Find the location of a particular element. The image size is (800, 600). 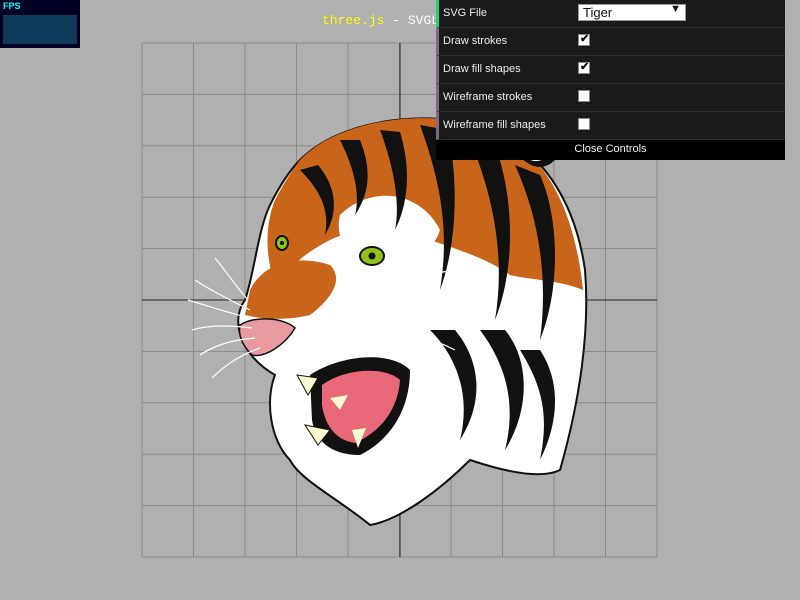

draw-strokes-checkbox: ✔ is located at coordinates (584, 39).